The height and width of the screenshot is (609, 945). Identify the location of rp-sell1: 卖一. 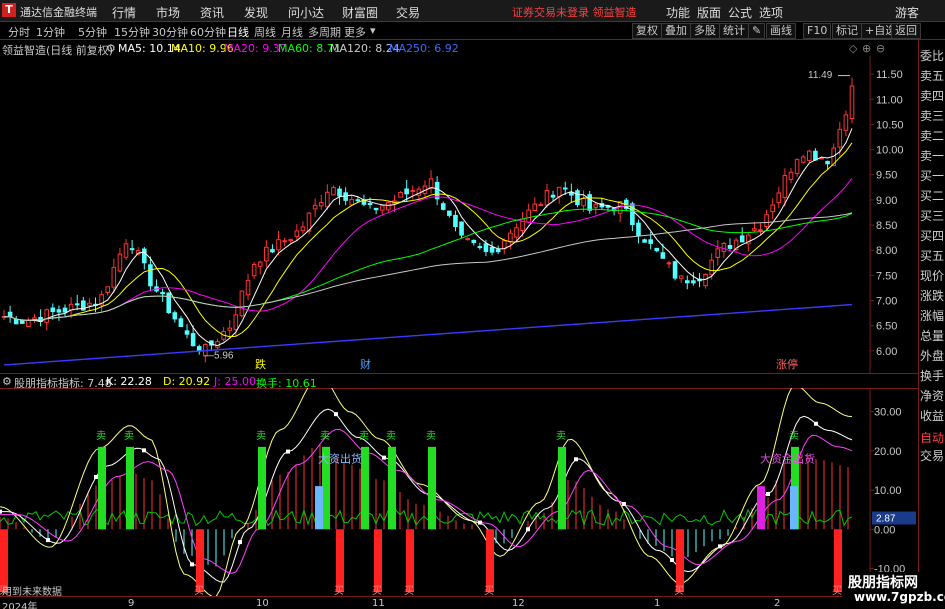
(932, 156).